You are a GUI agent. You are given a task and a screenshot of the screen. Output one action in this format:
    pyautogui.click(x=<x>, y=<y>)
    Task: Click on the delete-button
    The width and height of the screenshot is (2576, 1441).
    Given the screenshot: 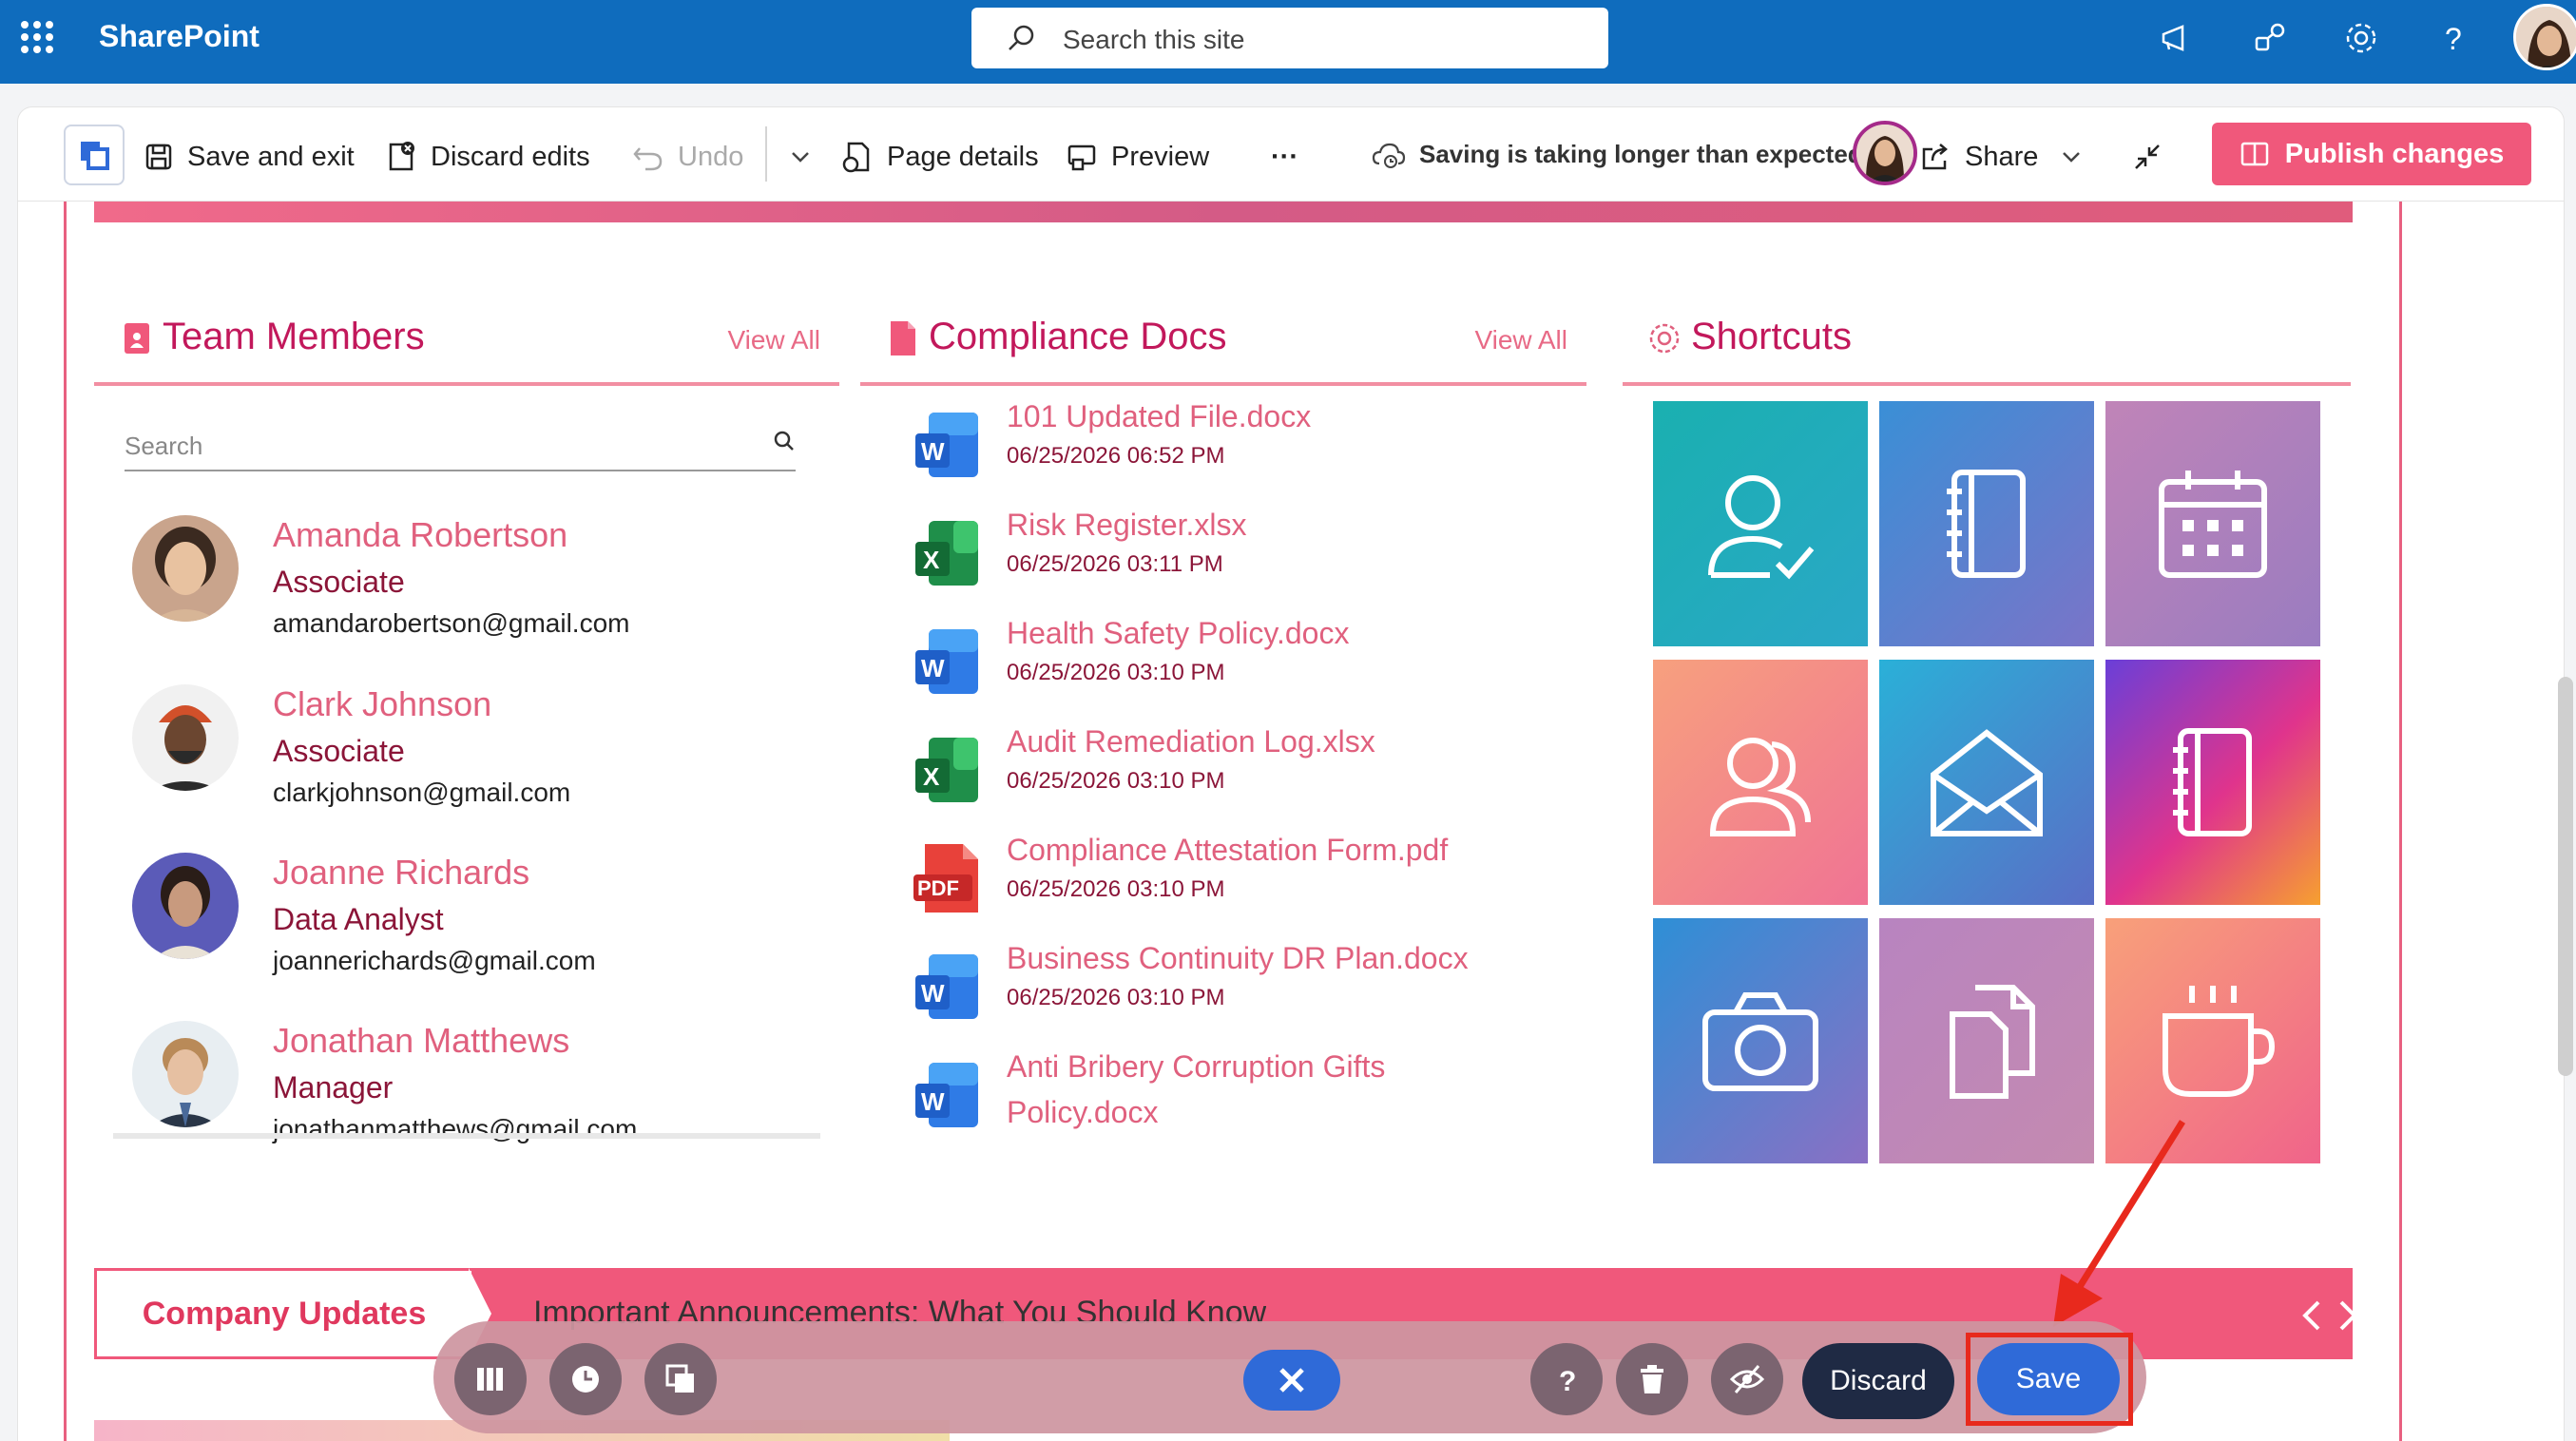 What is the action you would take?
    pyautogui.click(x=1652, y=1379)
    